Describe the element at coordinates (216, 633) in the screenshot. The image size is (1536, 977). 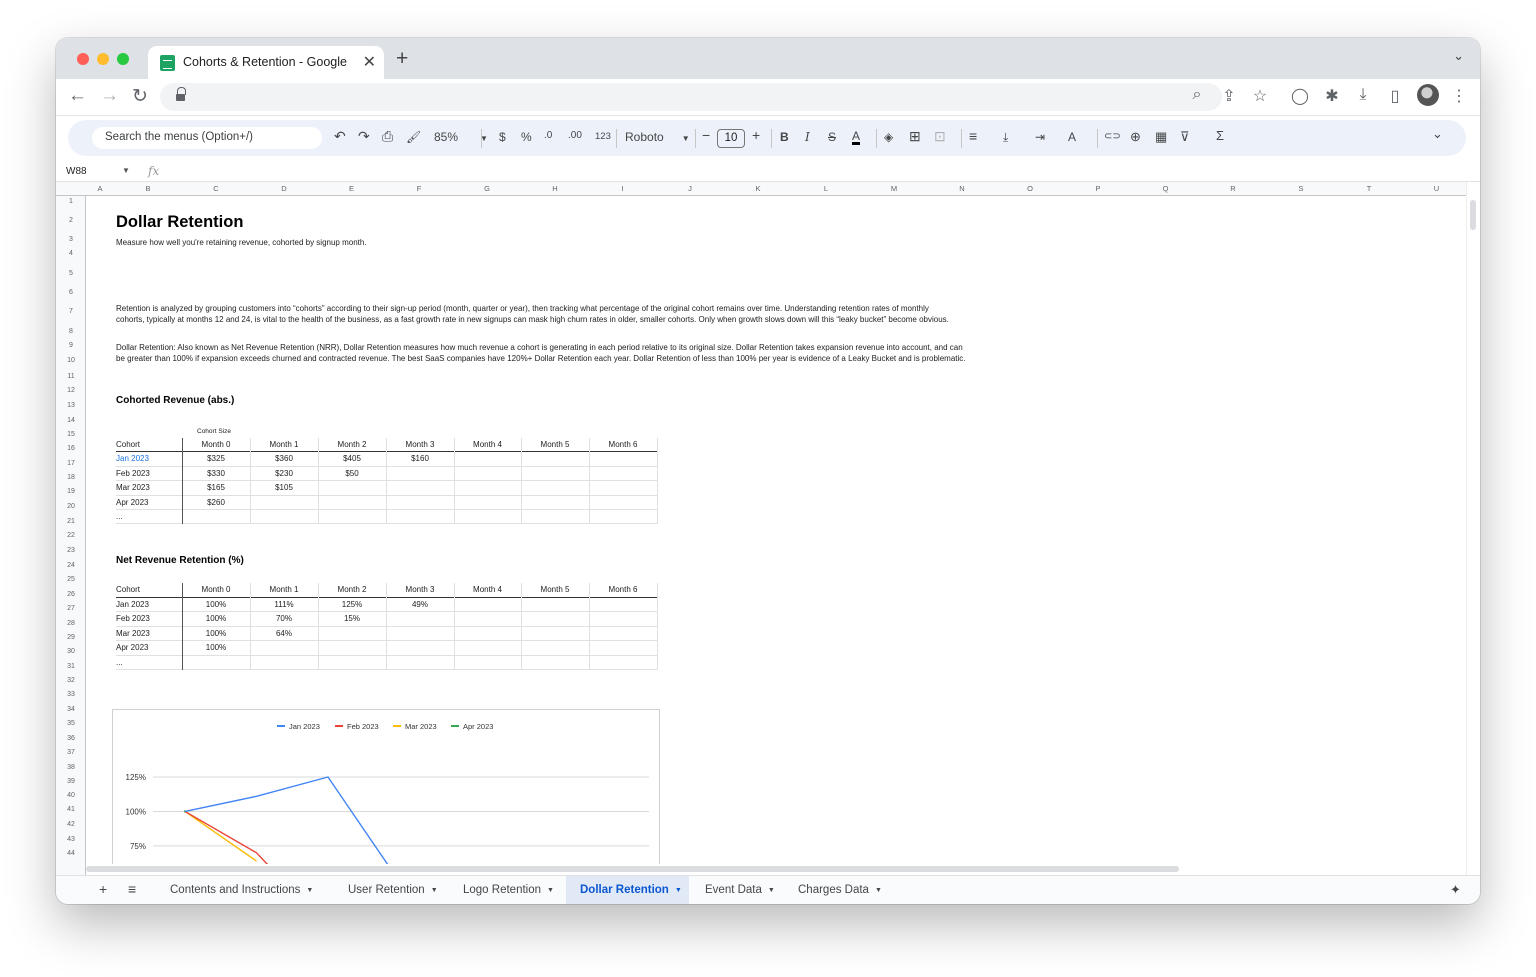
I see `table-cell: 100%` at that location.